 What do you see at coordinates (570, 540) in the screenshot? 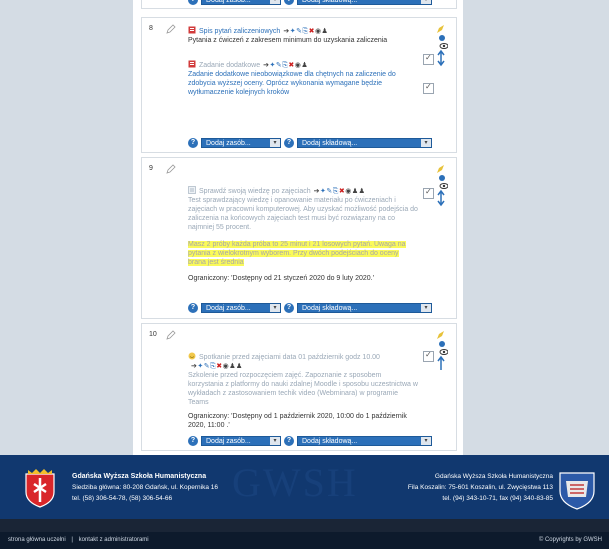
I see `copyright: © Copyrights by GWSH` at bounding box center [570, 540].